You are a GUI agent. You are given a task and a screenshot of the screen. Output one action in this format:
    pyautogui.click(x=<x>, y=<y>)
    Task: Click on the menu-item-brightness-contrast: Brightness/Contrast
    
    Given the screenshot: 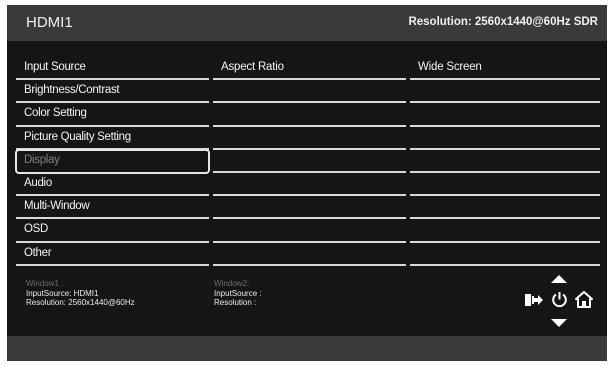 What is the action you would take?
    pyautogui.click(x=112, y=92)
    